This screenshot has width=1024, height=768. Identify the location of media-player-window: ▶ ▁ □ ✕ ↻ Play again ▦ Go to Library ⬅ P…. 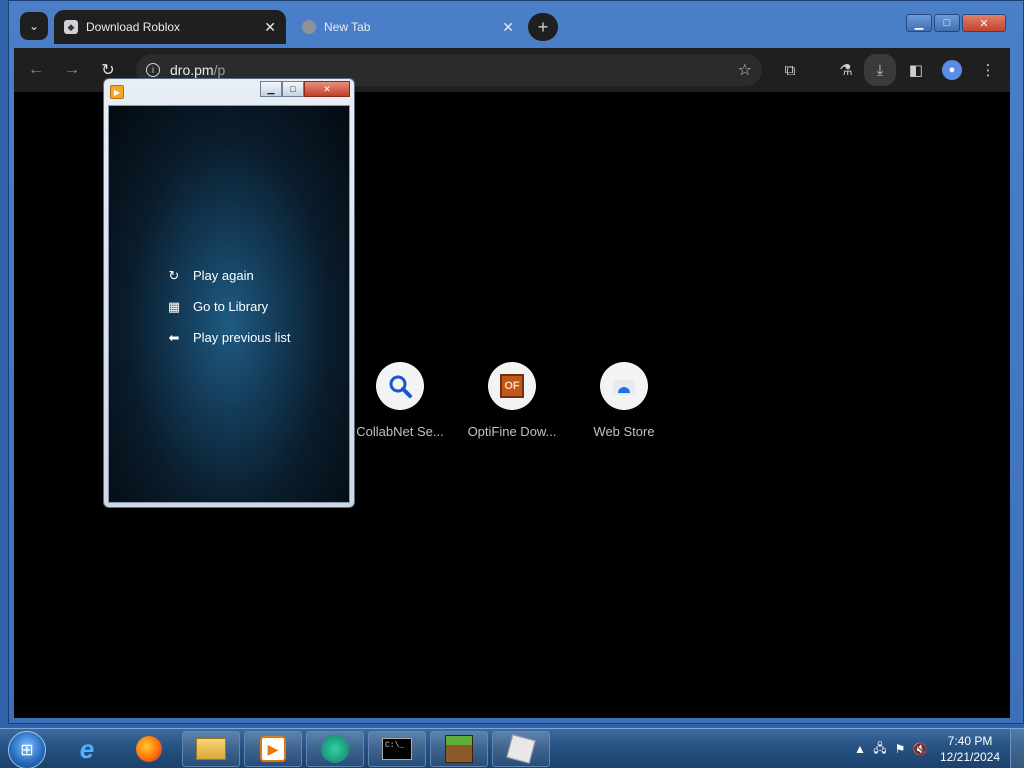
(229, 293).